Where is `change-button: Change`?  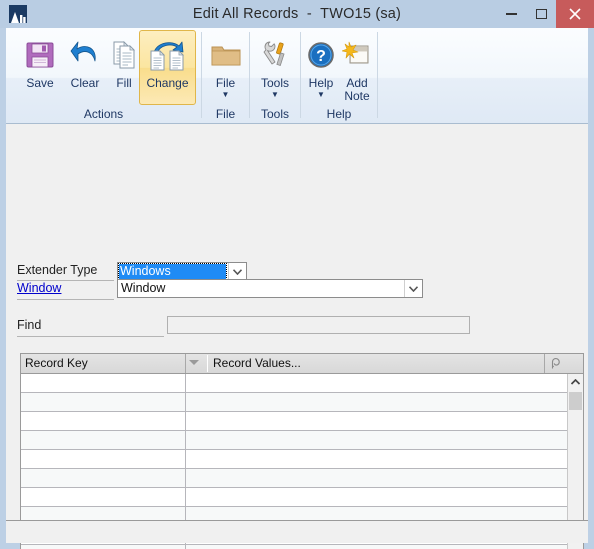
change-button: Change is located at coordinates (167, 67).